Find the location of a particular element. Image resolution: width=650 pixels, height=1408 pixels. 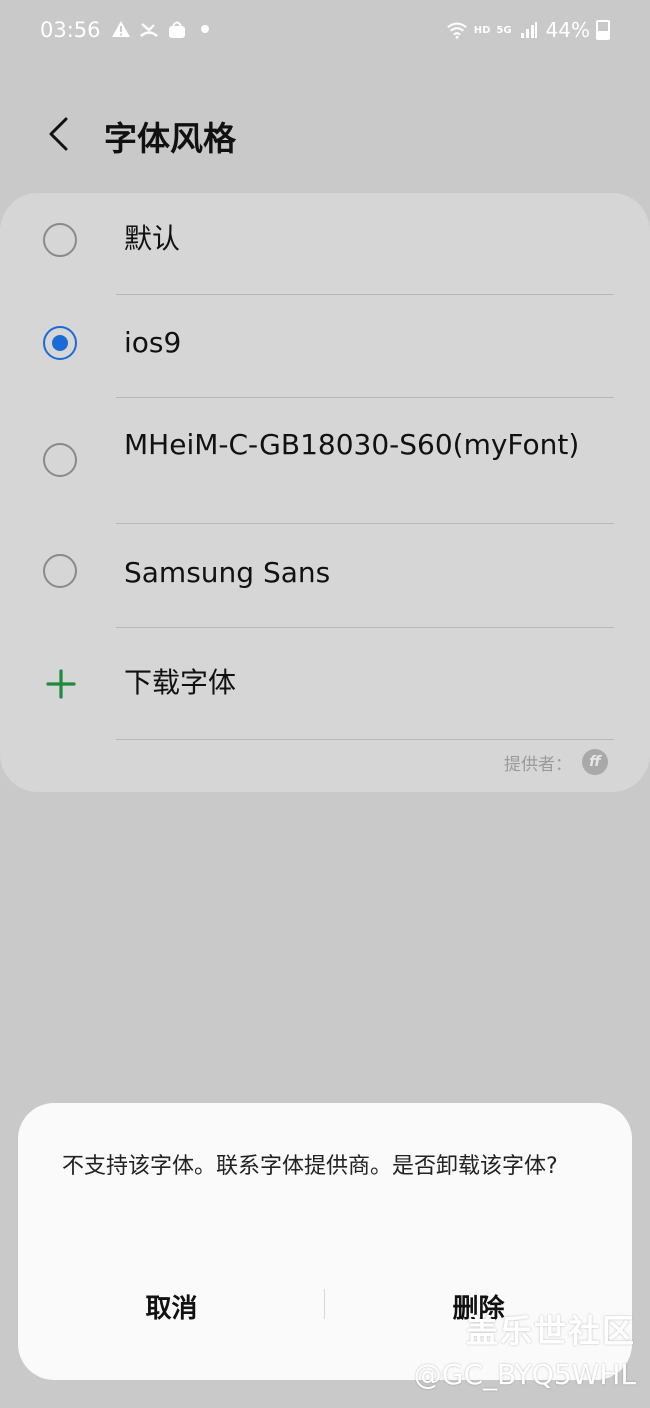

signal-icon is located at coordinates (529, 30).